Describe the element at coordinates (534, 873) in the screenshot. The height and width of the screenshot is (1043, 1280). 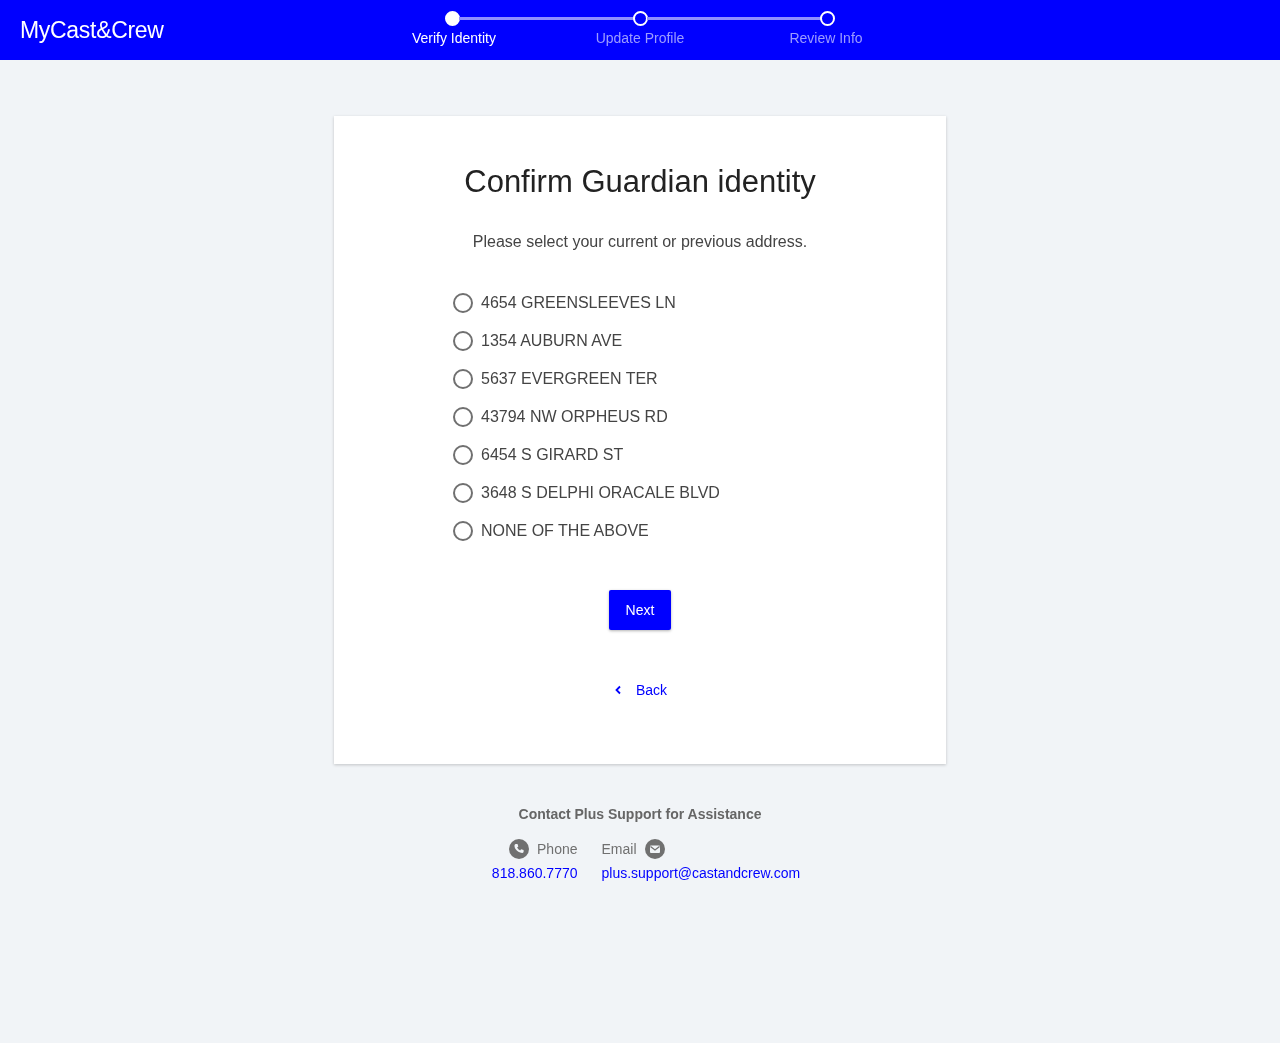
I see `phone-link: 818.860.7770` at that location.